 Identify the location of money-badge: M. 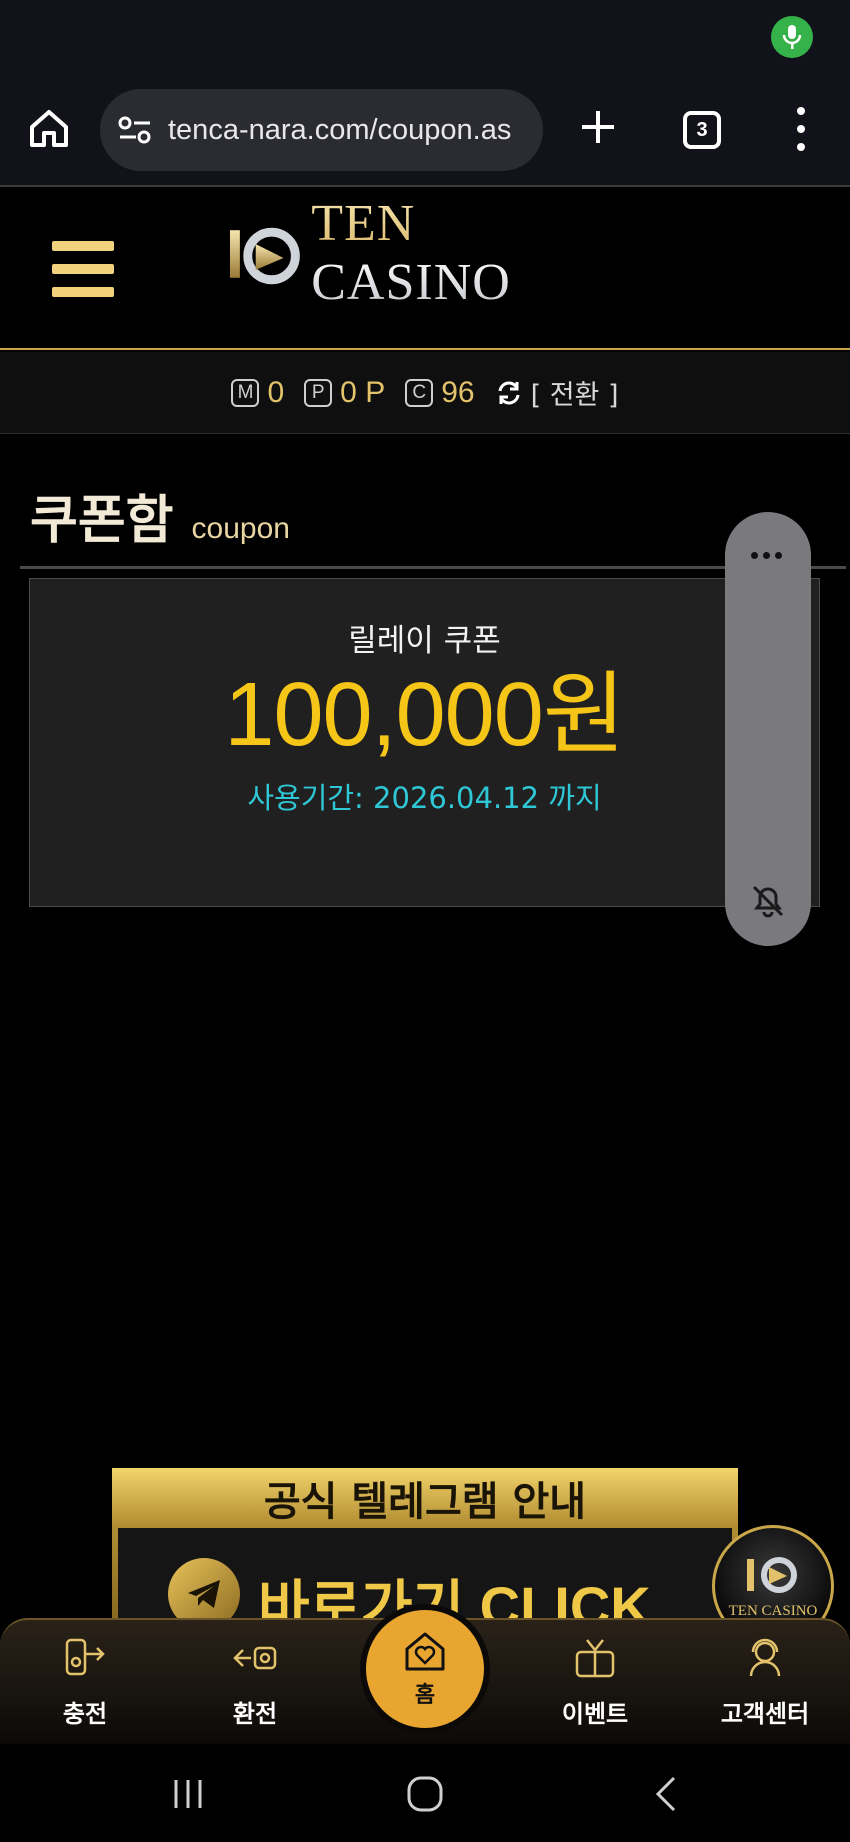
(245, 392).